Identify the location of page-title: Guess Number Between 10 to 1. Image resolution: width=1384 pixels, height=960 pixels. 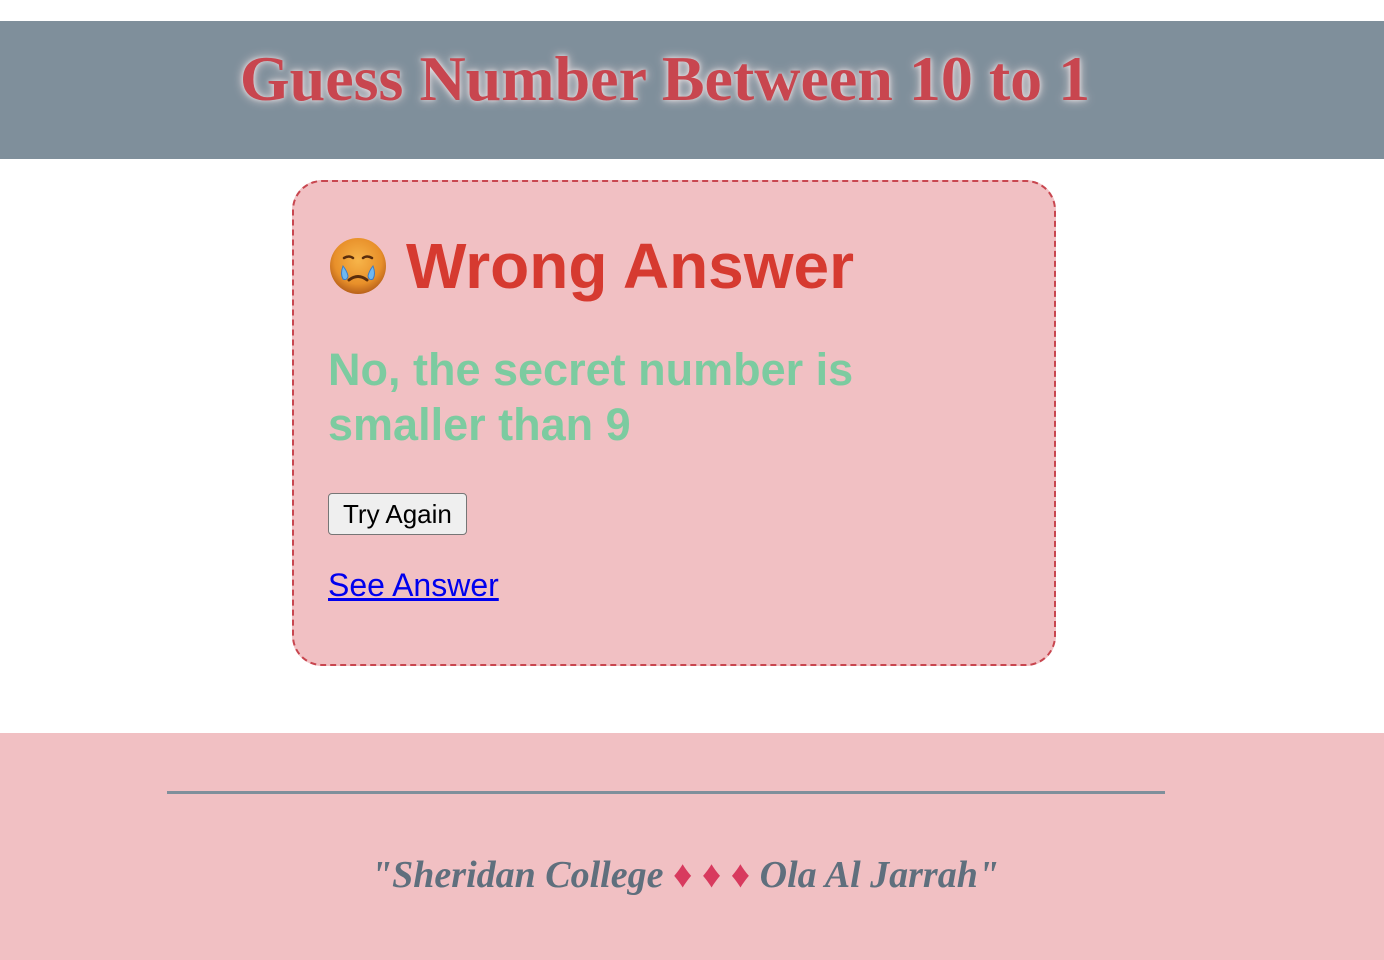
(665, 78).